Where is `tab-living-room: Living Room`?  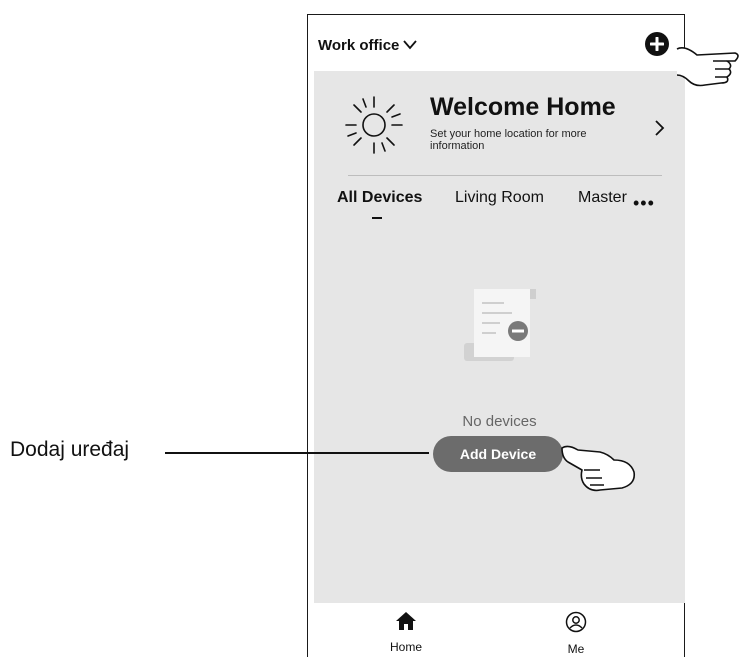
tab-living-room: Living Room is located at coordinates (499, 198).